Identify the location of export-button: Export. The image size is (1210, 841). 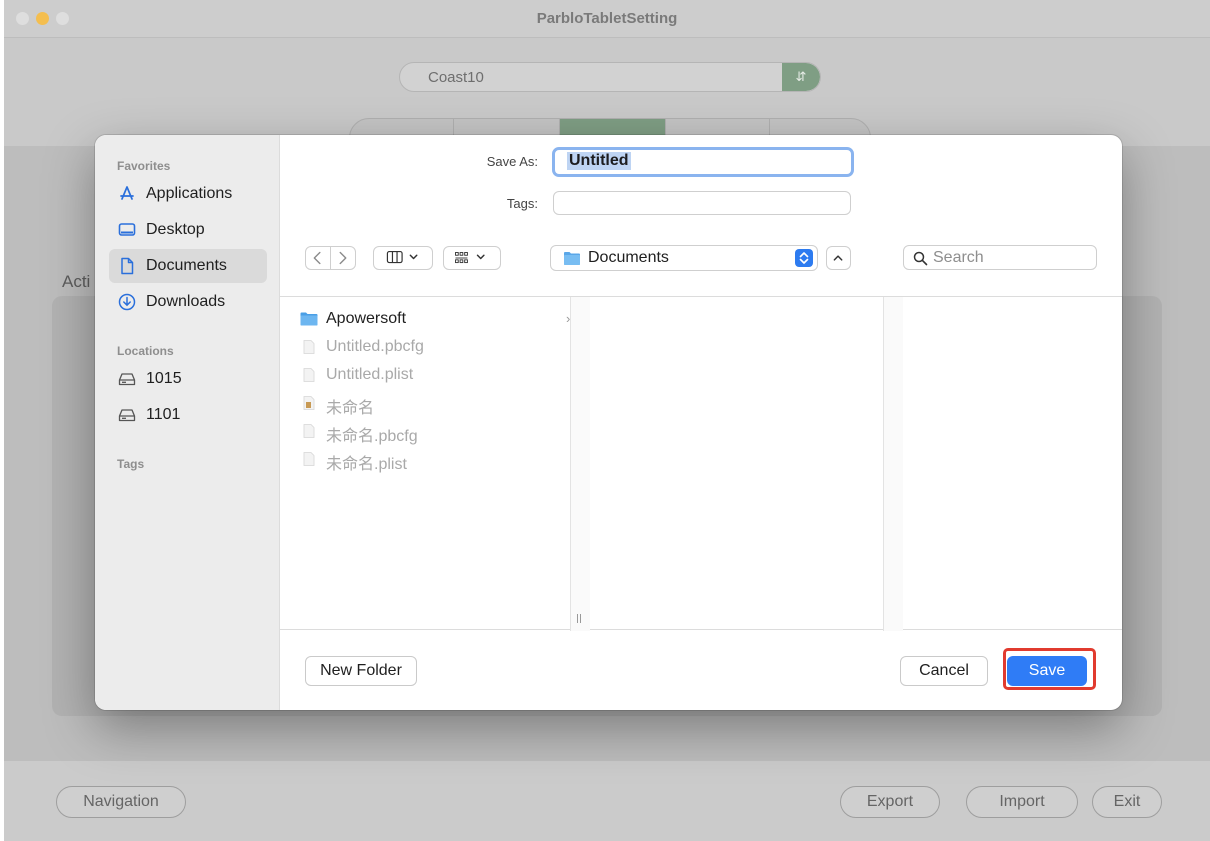
(890, 802).